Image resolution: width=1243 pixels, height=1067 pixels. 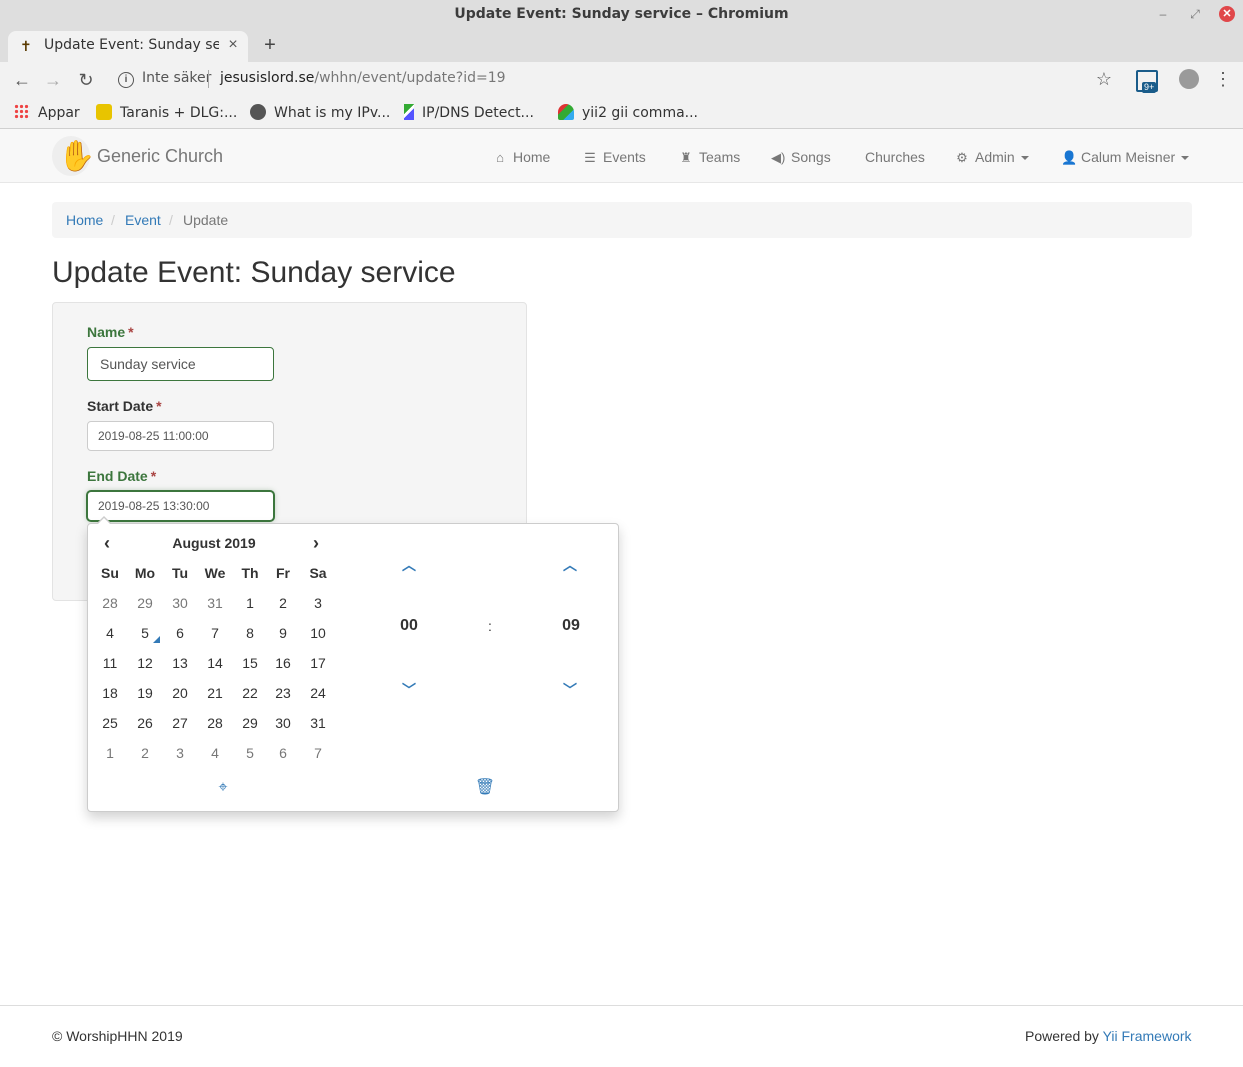 What do you see at coordinates (107, 543) in the screenshot?
I see `prev-month-icon: ‹` at bounding box center [107, 543].